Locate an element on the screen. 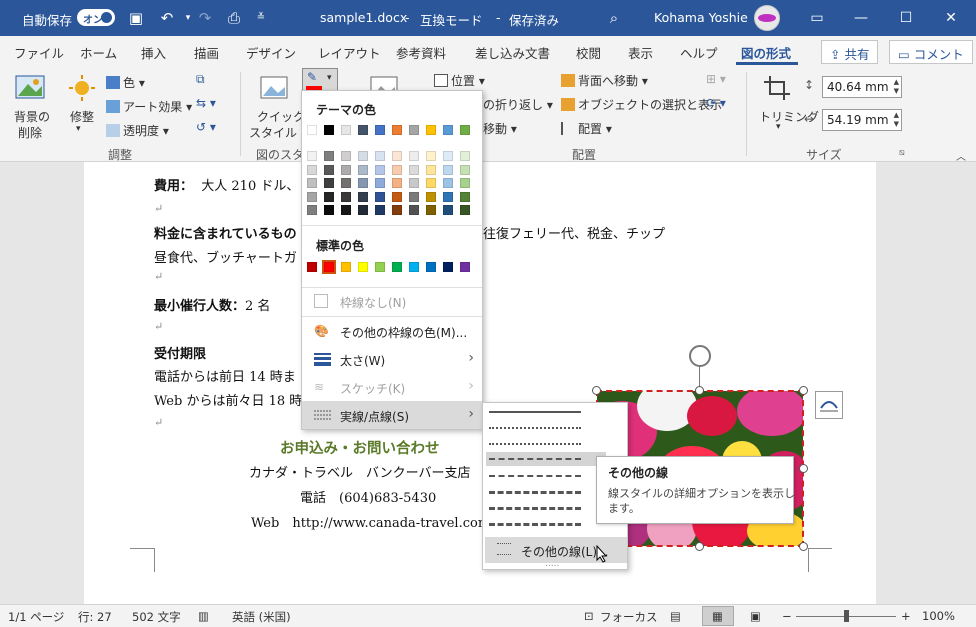 Image resolution: width=976 pixels, height=627 pixels. change-picture-icon: ⇆ ▾ is located at coordinates (206, 103).